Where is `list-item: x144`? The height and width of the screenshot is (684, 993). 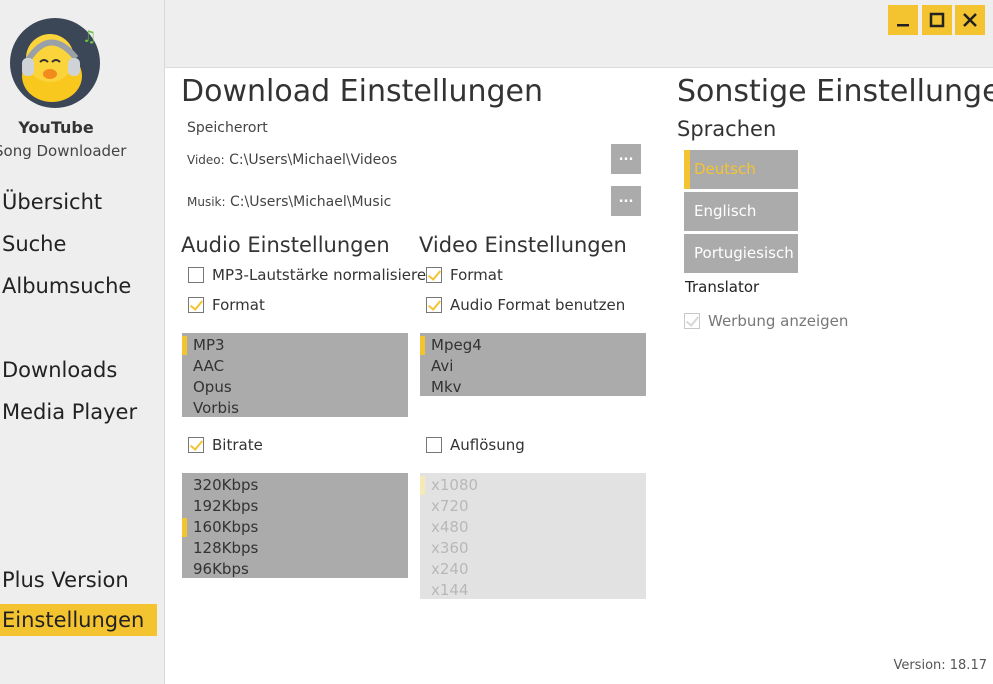
list-item: x144 is located at coordinates (533, 590).